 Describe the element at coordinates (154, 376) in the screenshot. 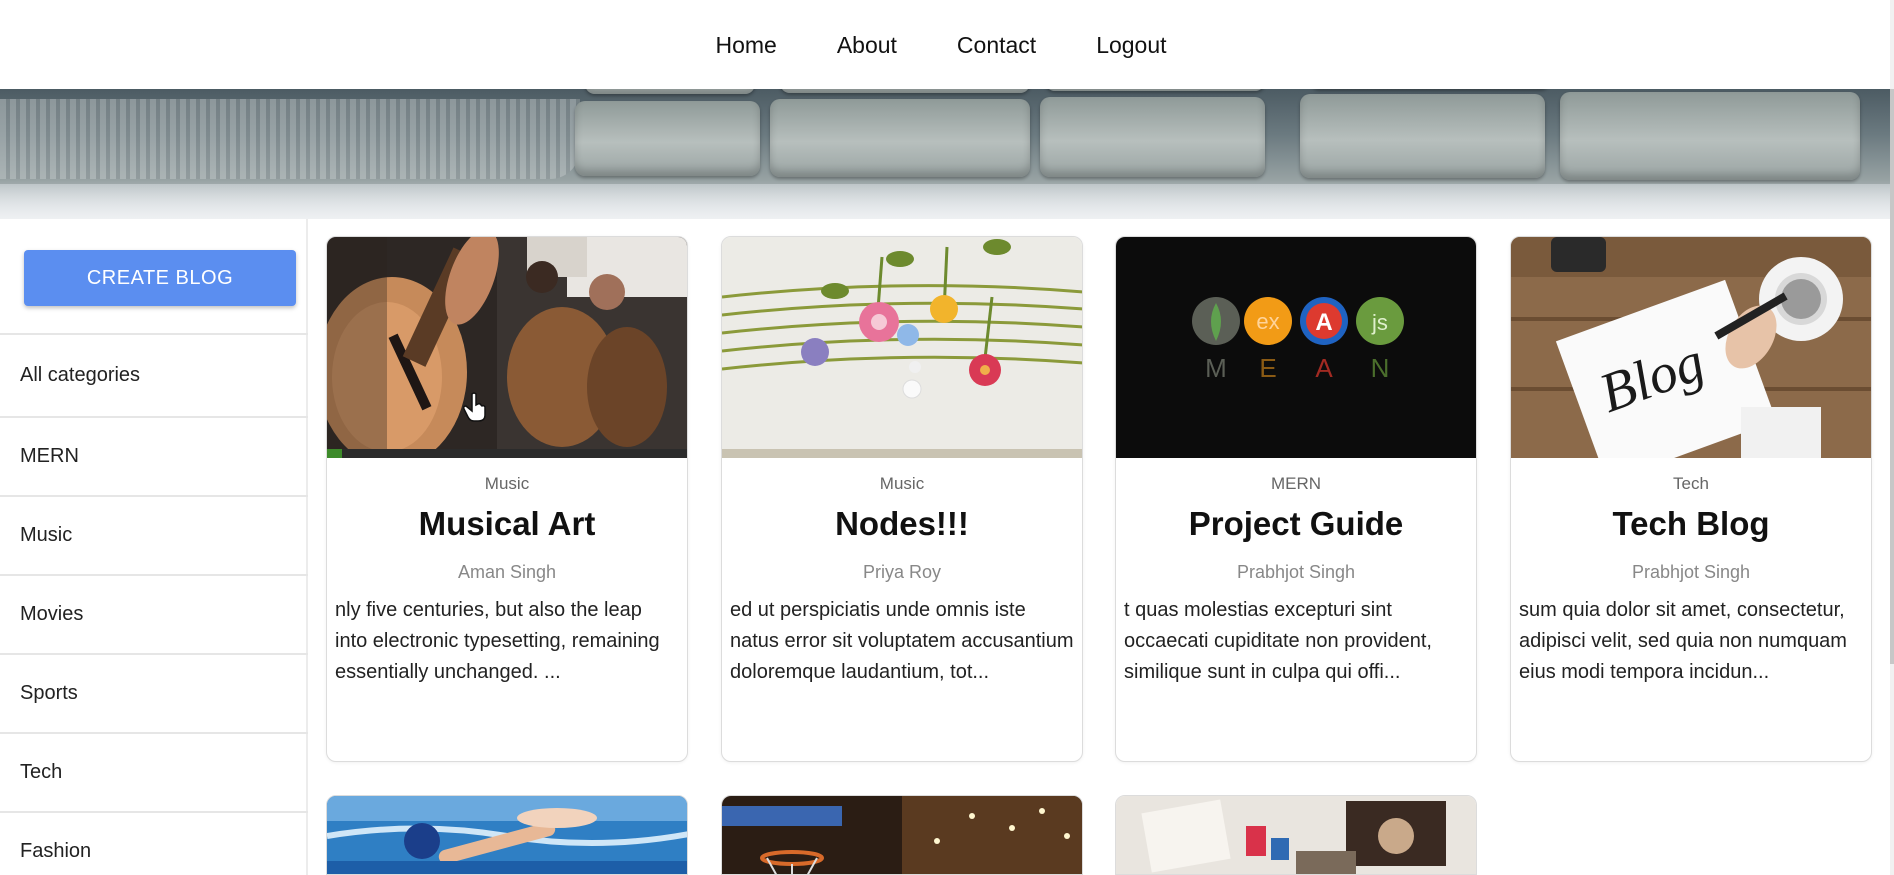

I see `category-all: All categories` at that location.